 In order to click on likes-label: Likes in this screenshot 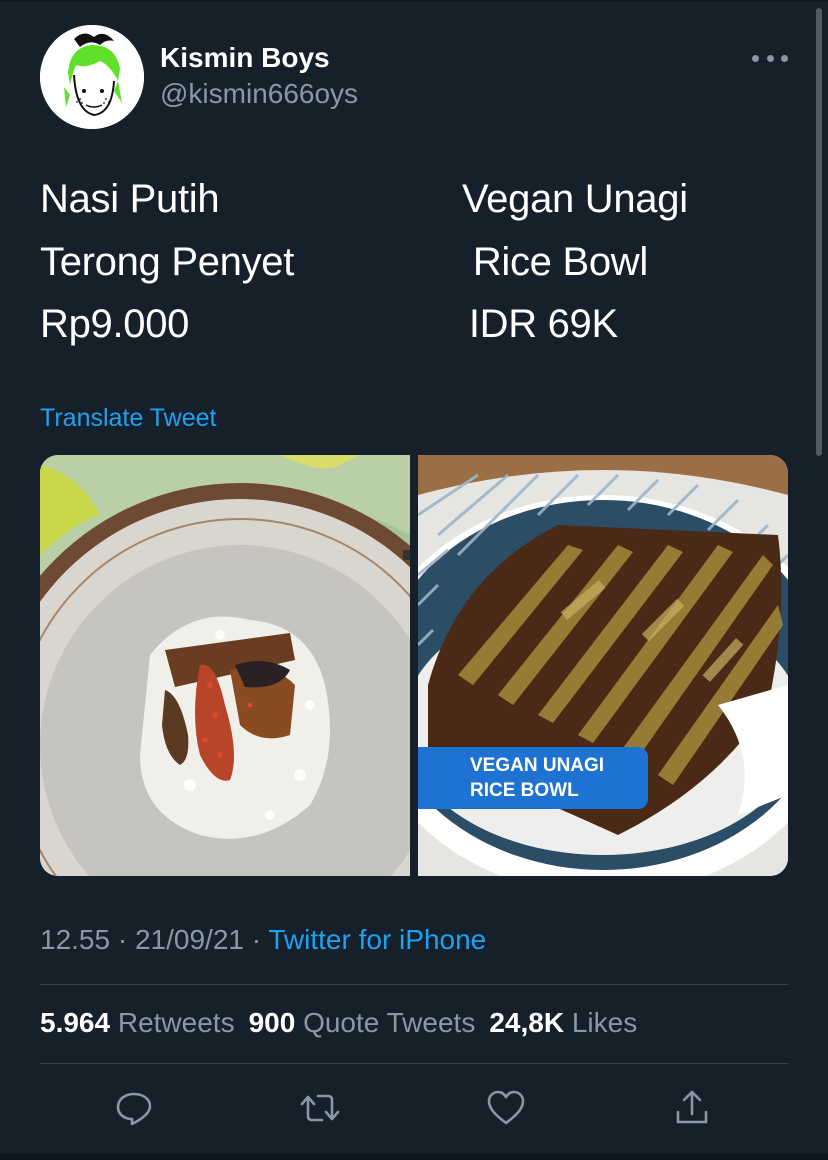, I will do `click(604, 1022)`.